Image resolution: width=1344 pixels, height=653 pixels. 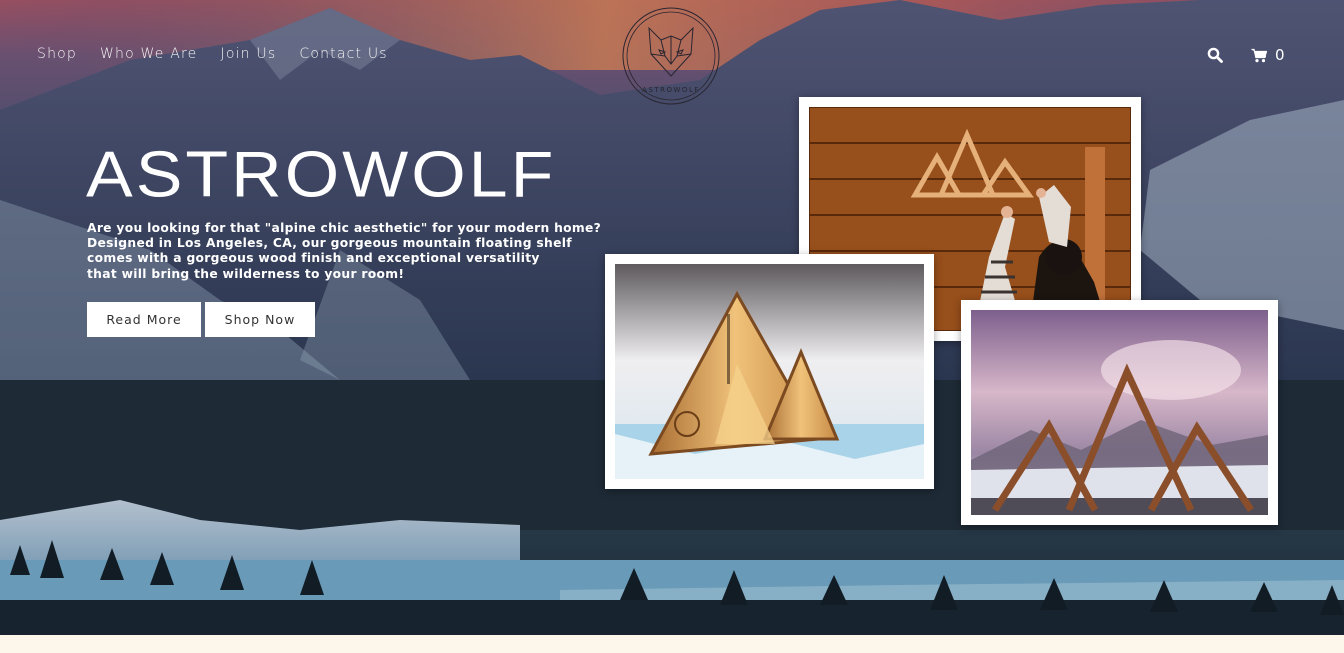 I want to click on sky-shelf-image, so click(x=1119, y=412).